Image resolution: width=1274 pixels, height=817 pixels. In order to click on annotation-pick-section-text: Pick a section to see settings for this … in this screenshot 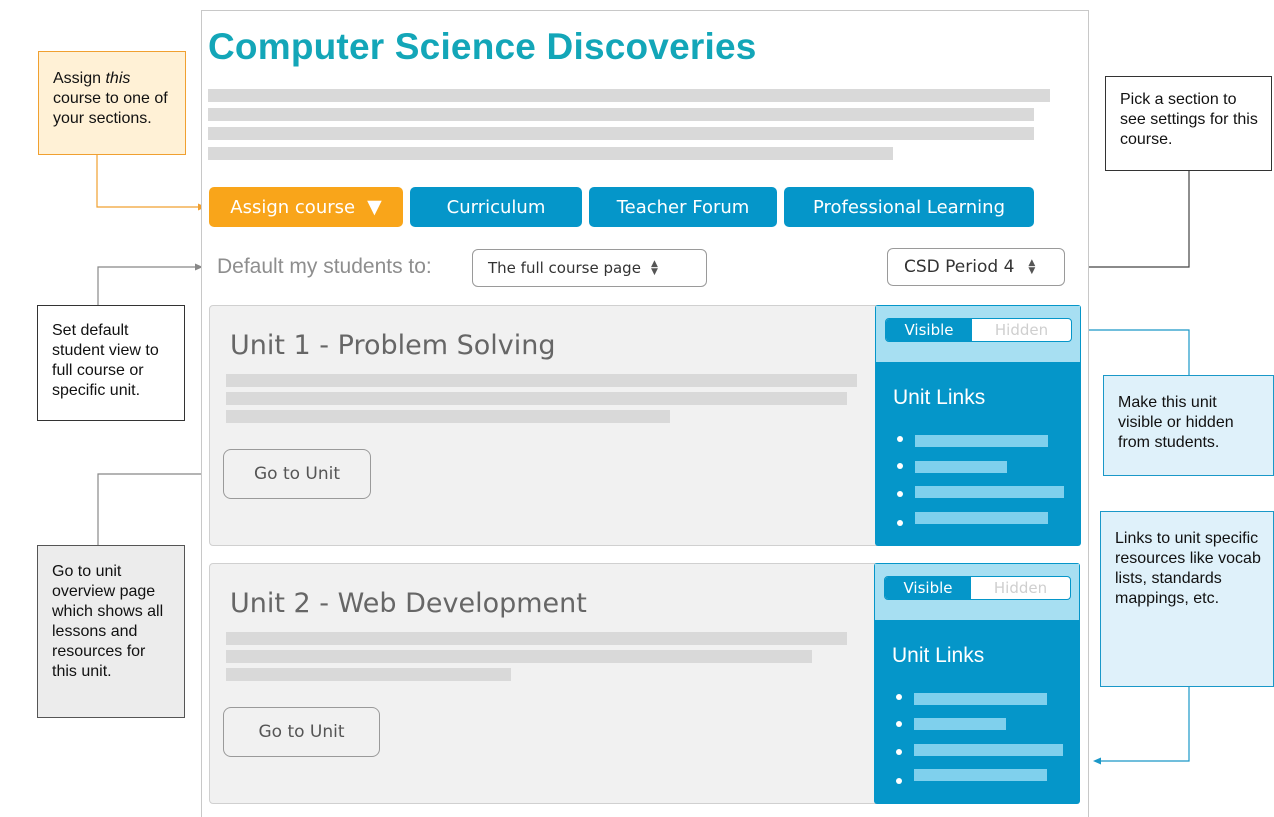, I will do `click(1189, 119)`.